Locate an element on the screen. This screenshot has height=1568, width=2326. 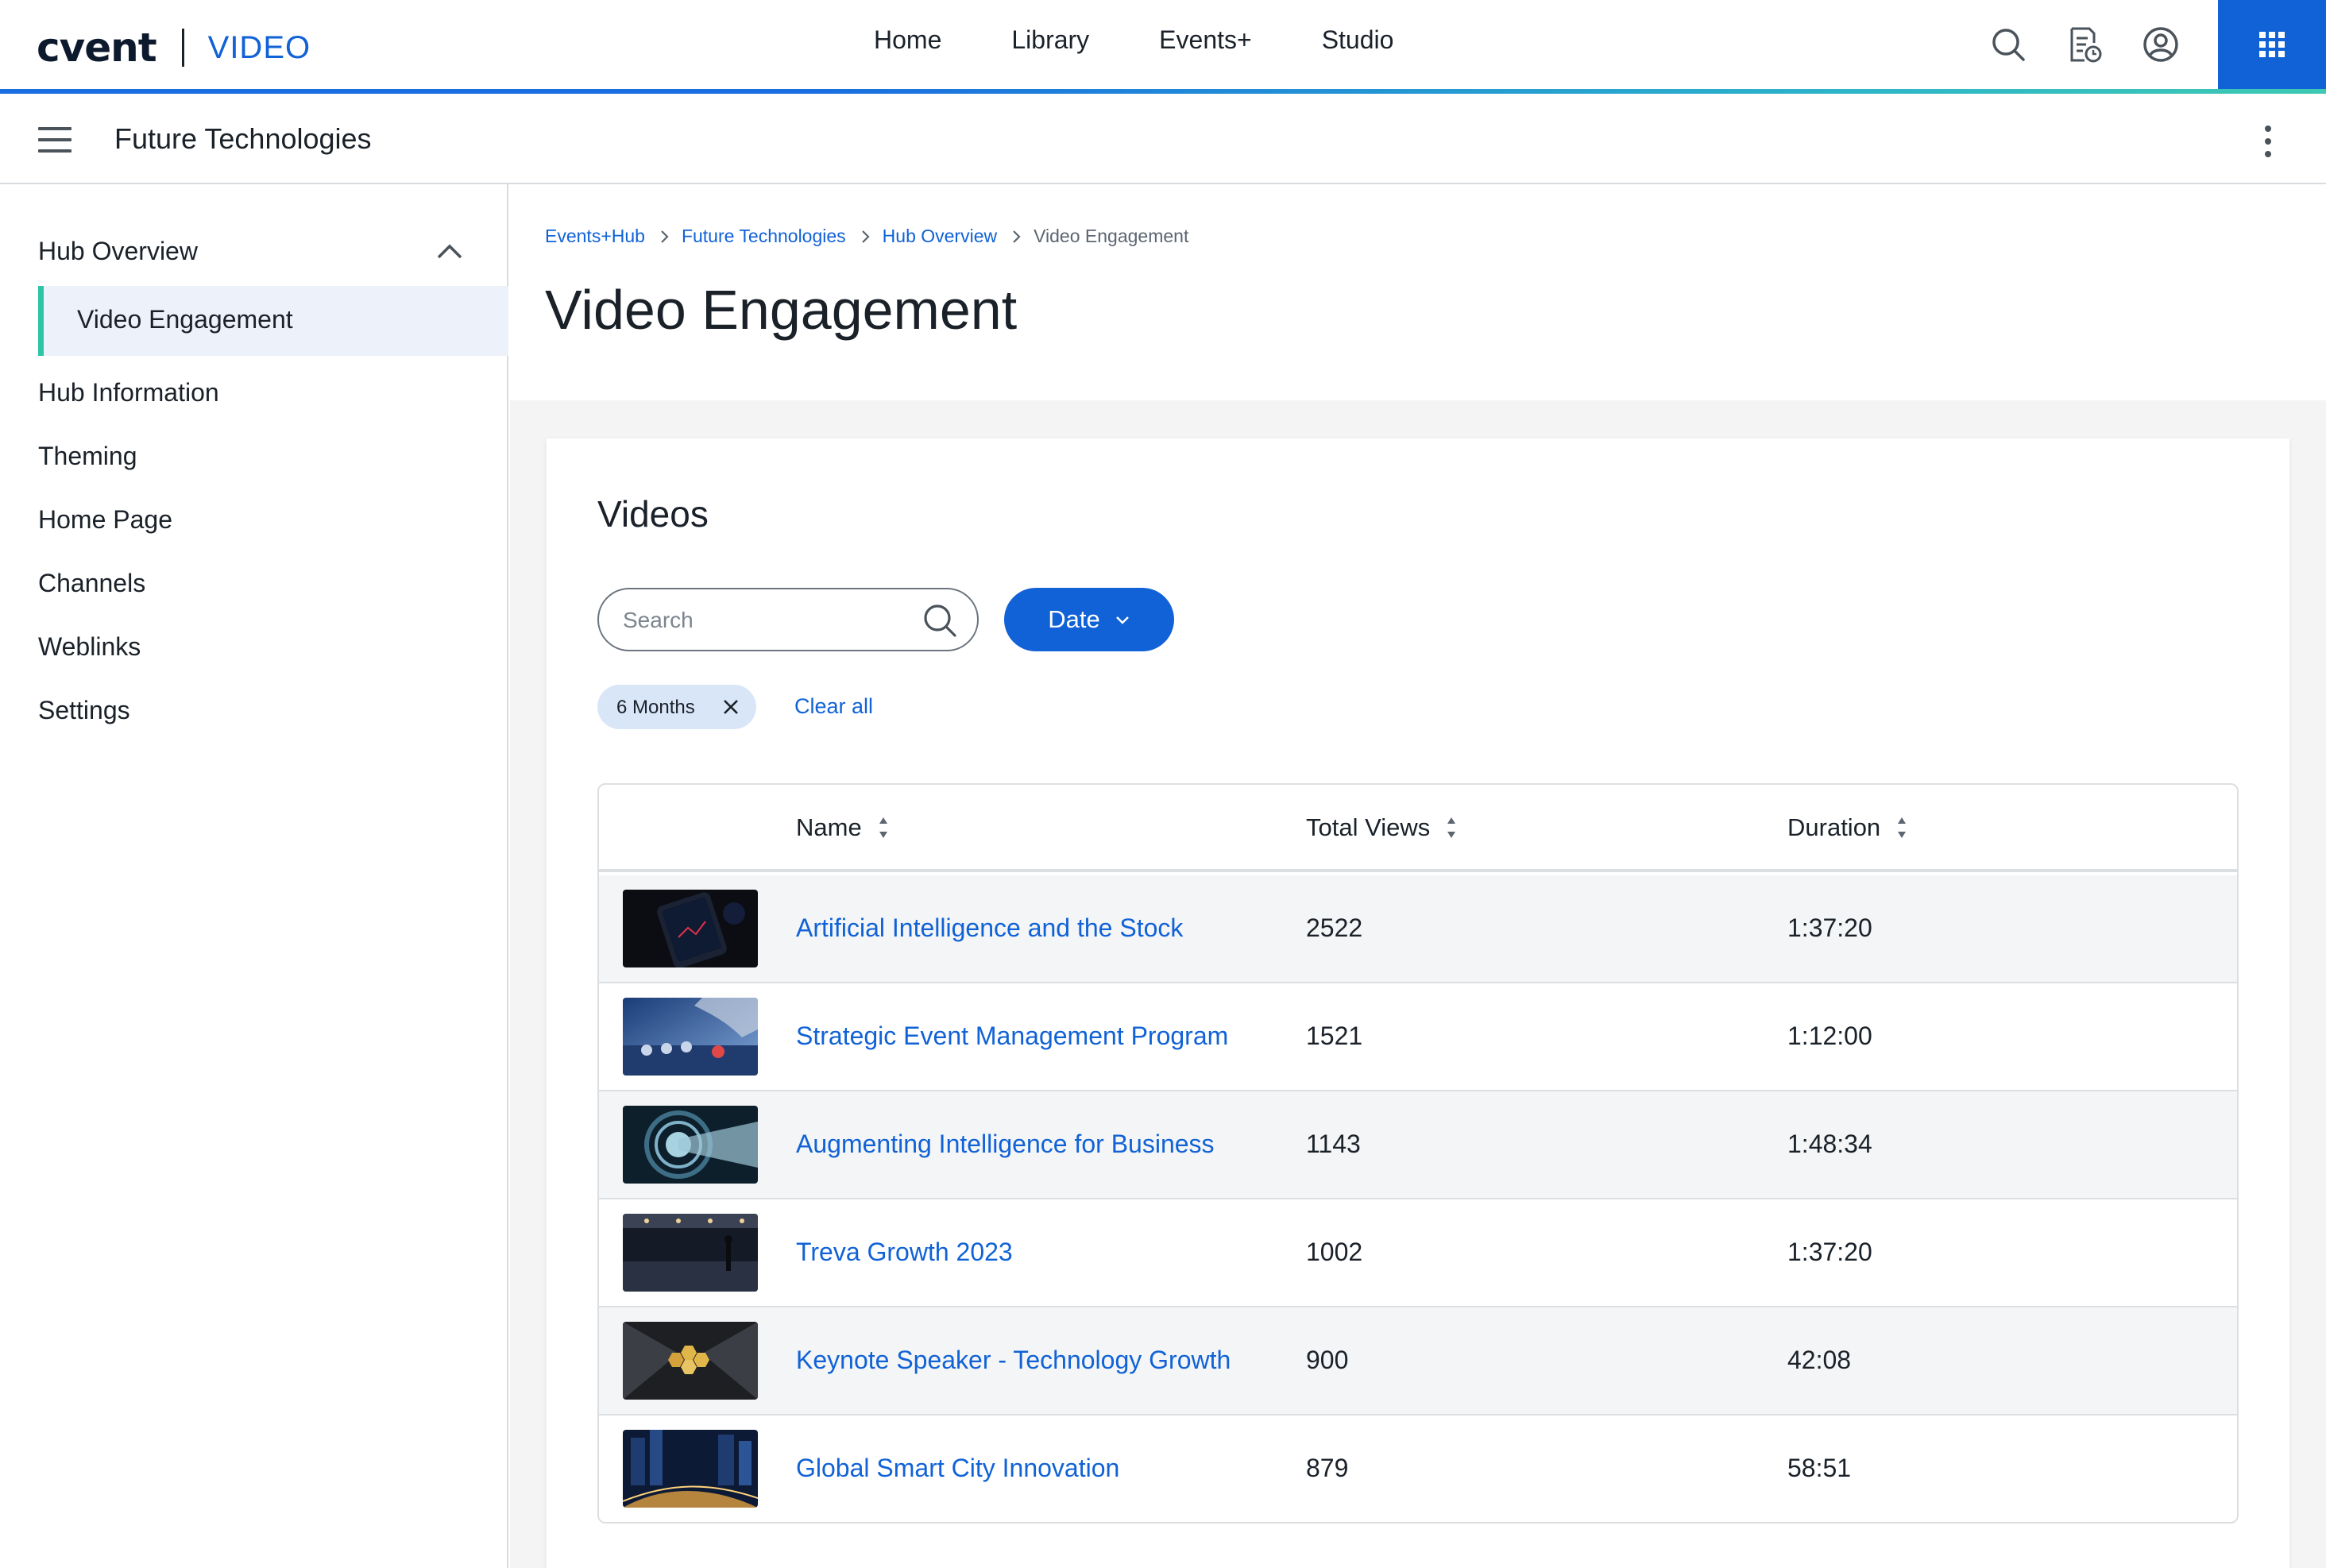
active-filter-chip: 6 Months is located at coordinates (676, 707).